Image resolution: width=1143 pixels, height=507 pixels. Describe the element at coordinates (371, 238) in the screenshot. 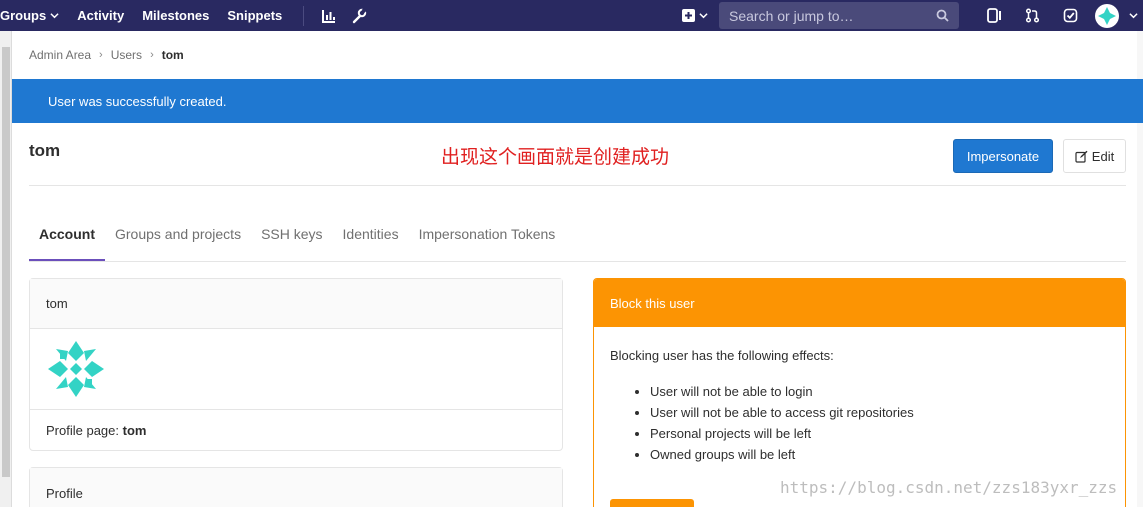

I see `tab-identities: Identities` at that location.